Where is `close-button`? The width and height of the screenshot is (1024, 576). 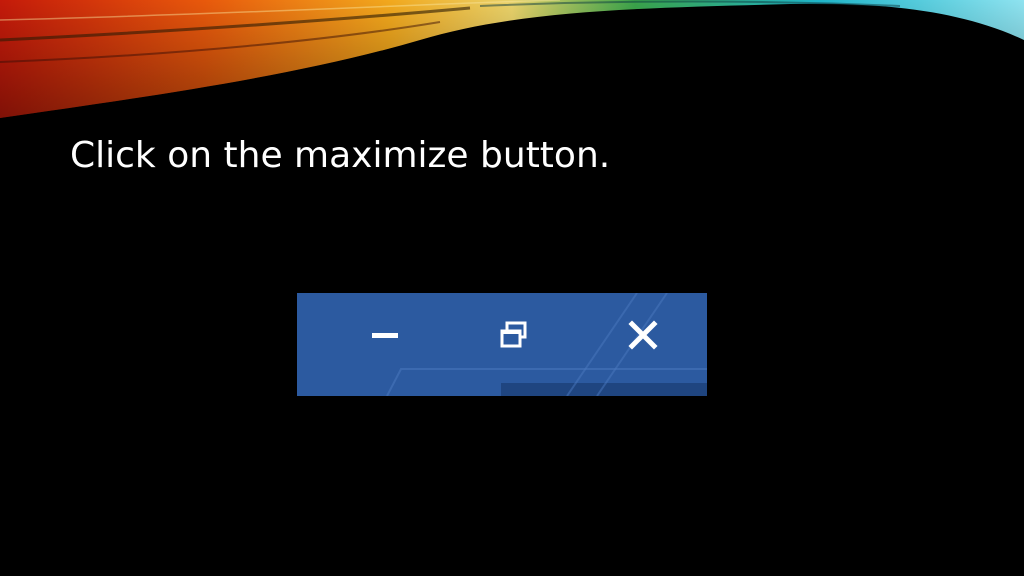
close-button is located at coordinates (643, 335).